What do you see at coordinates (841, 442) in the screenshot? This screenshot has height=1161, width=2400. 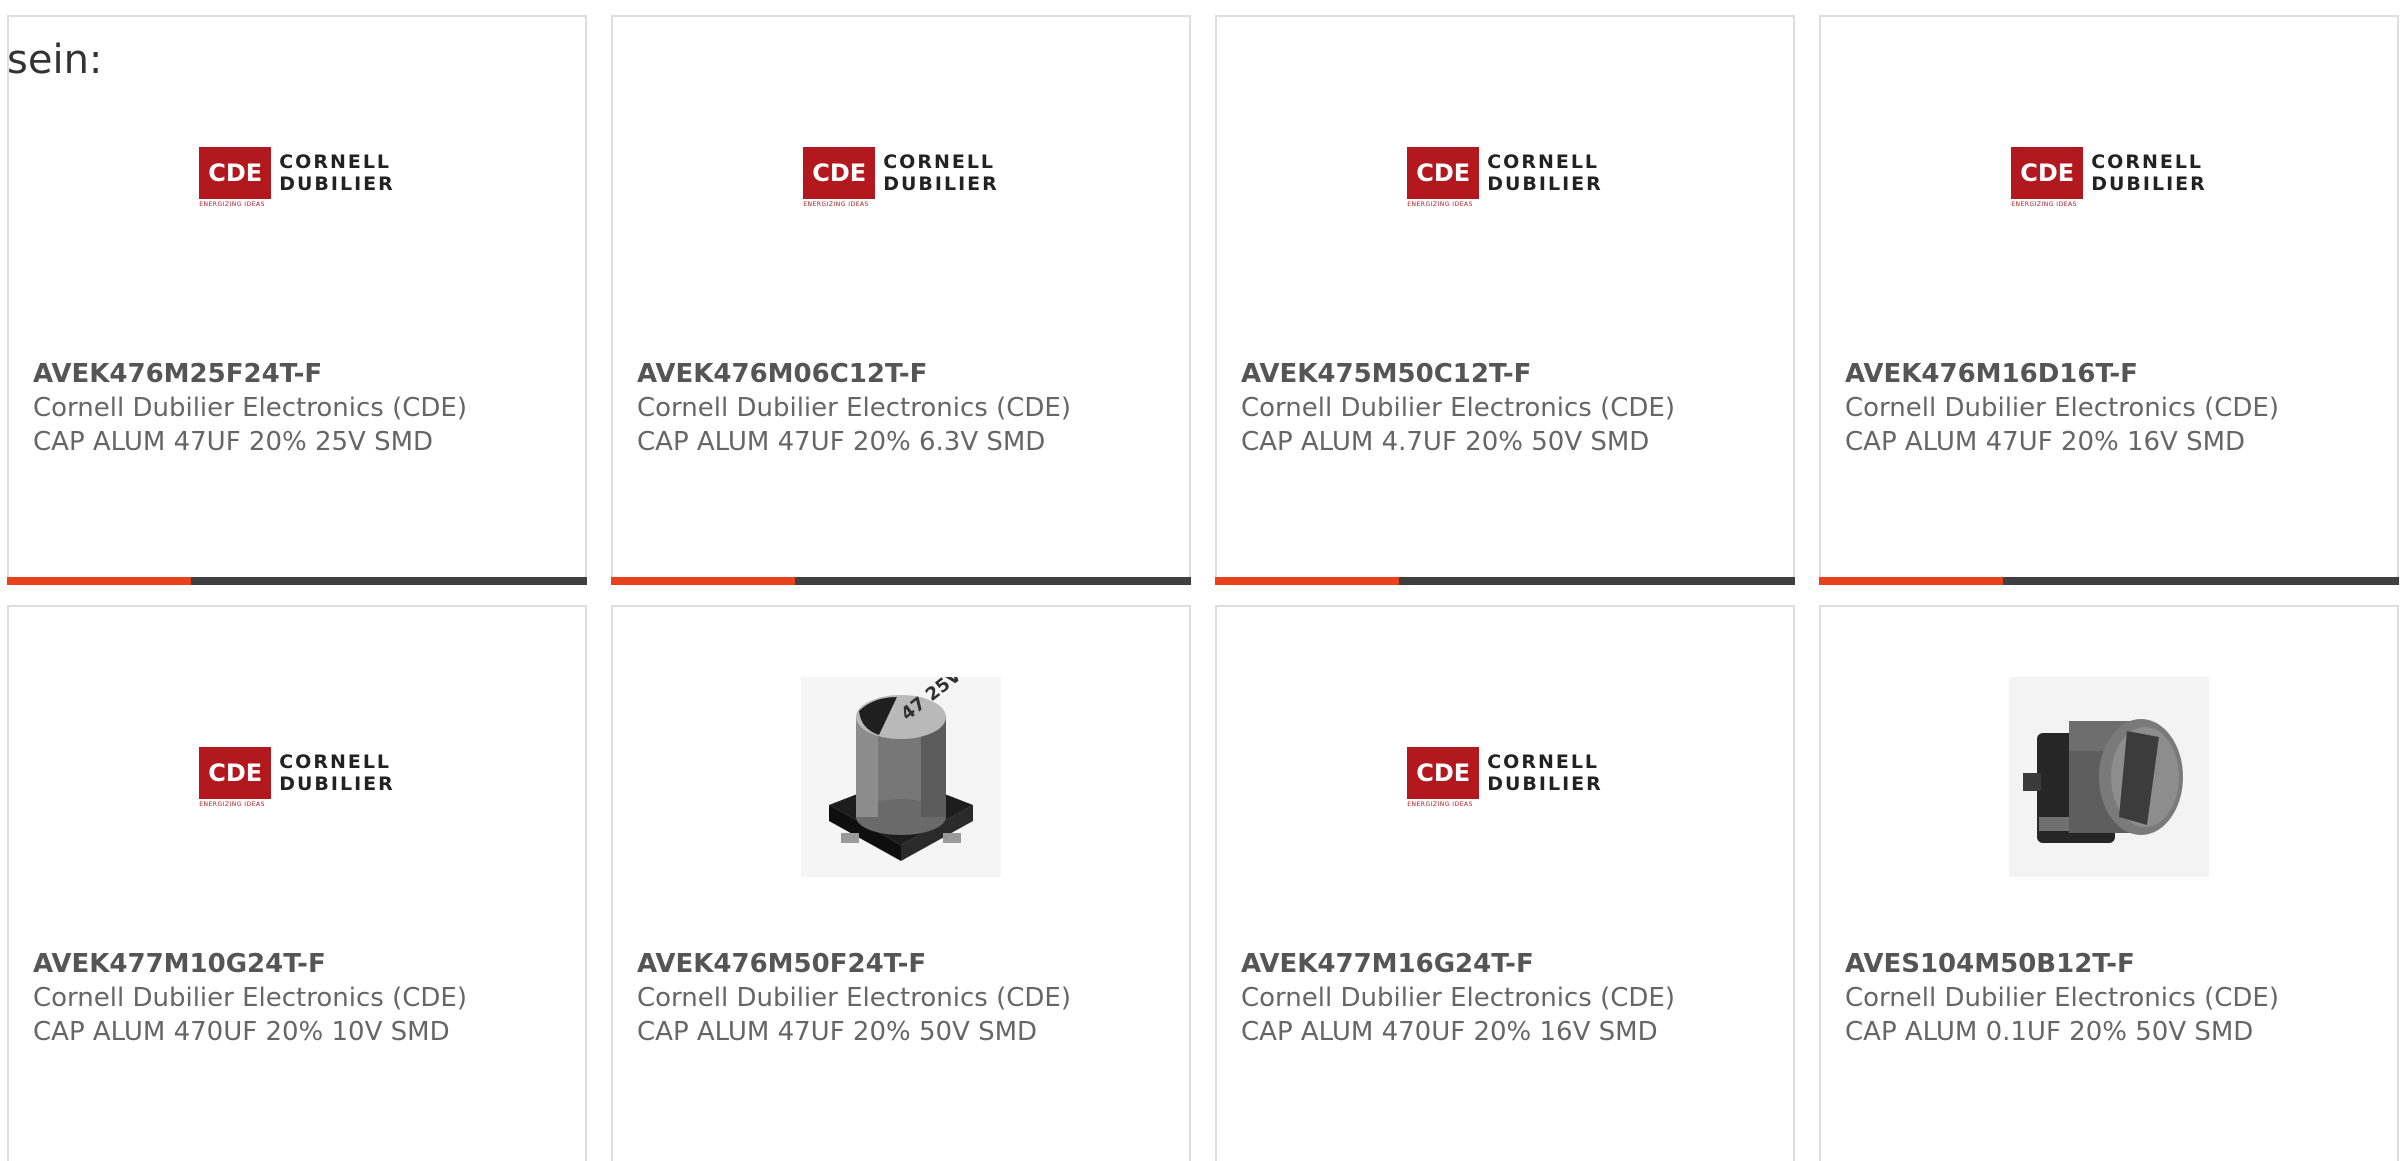 I see `product-description: CAP ALUM 47UF 20% 6.3V SMD` at bounding box center [841, 442].